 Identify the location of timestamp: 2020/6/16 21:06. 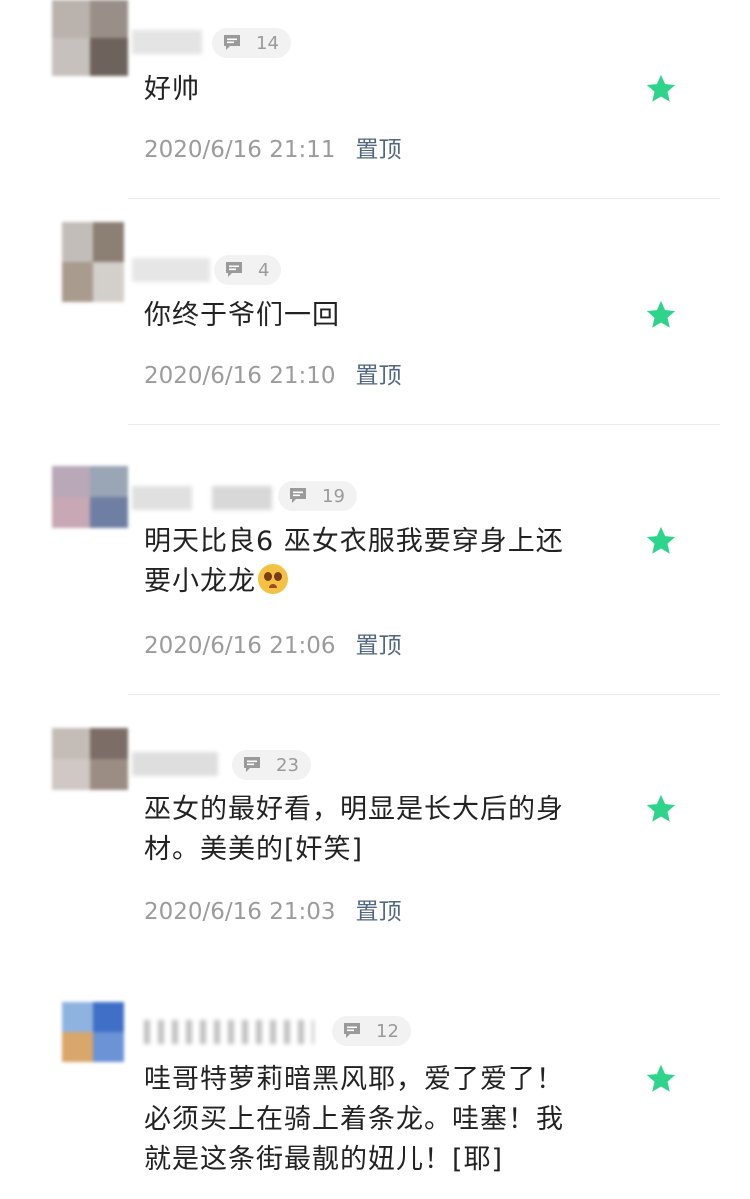
(240, 646).